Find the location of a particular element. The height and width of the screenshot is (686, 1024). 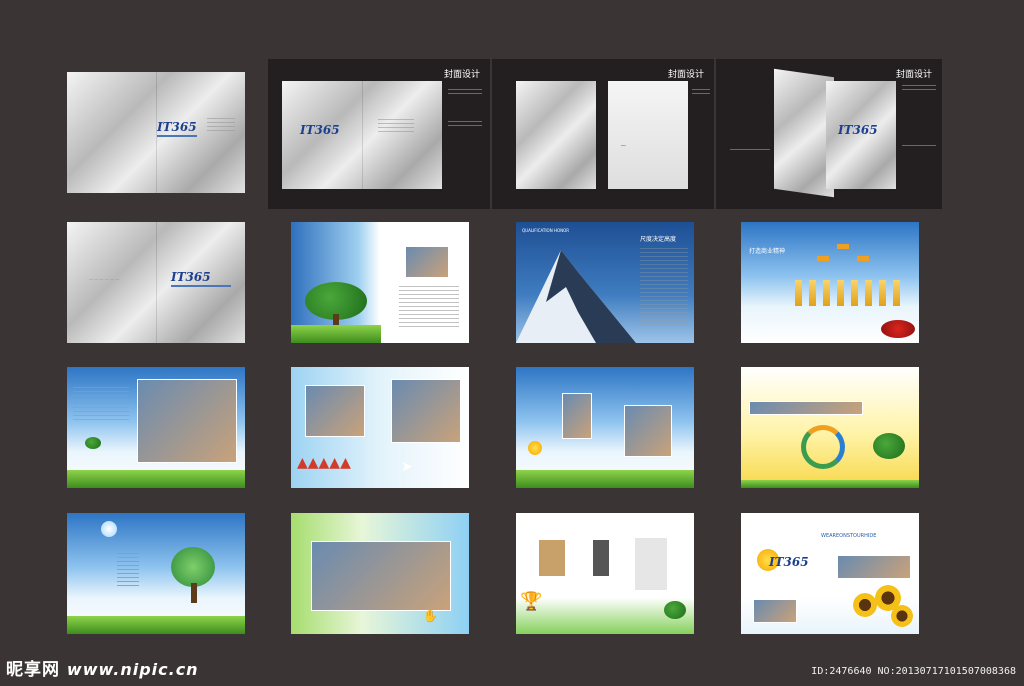

back-cover: — — — — — — IT365 is located at coordinates (156, 282).